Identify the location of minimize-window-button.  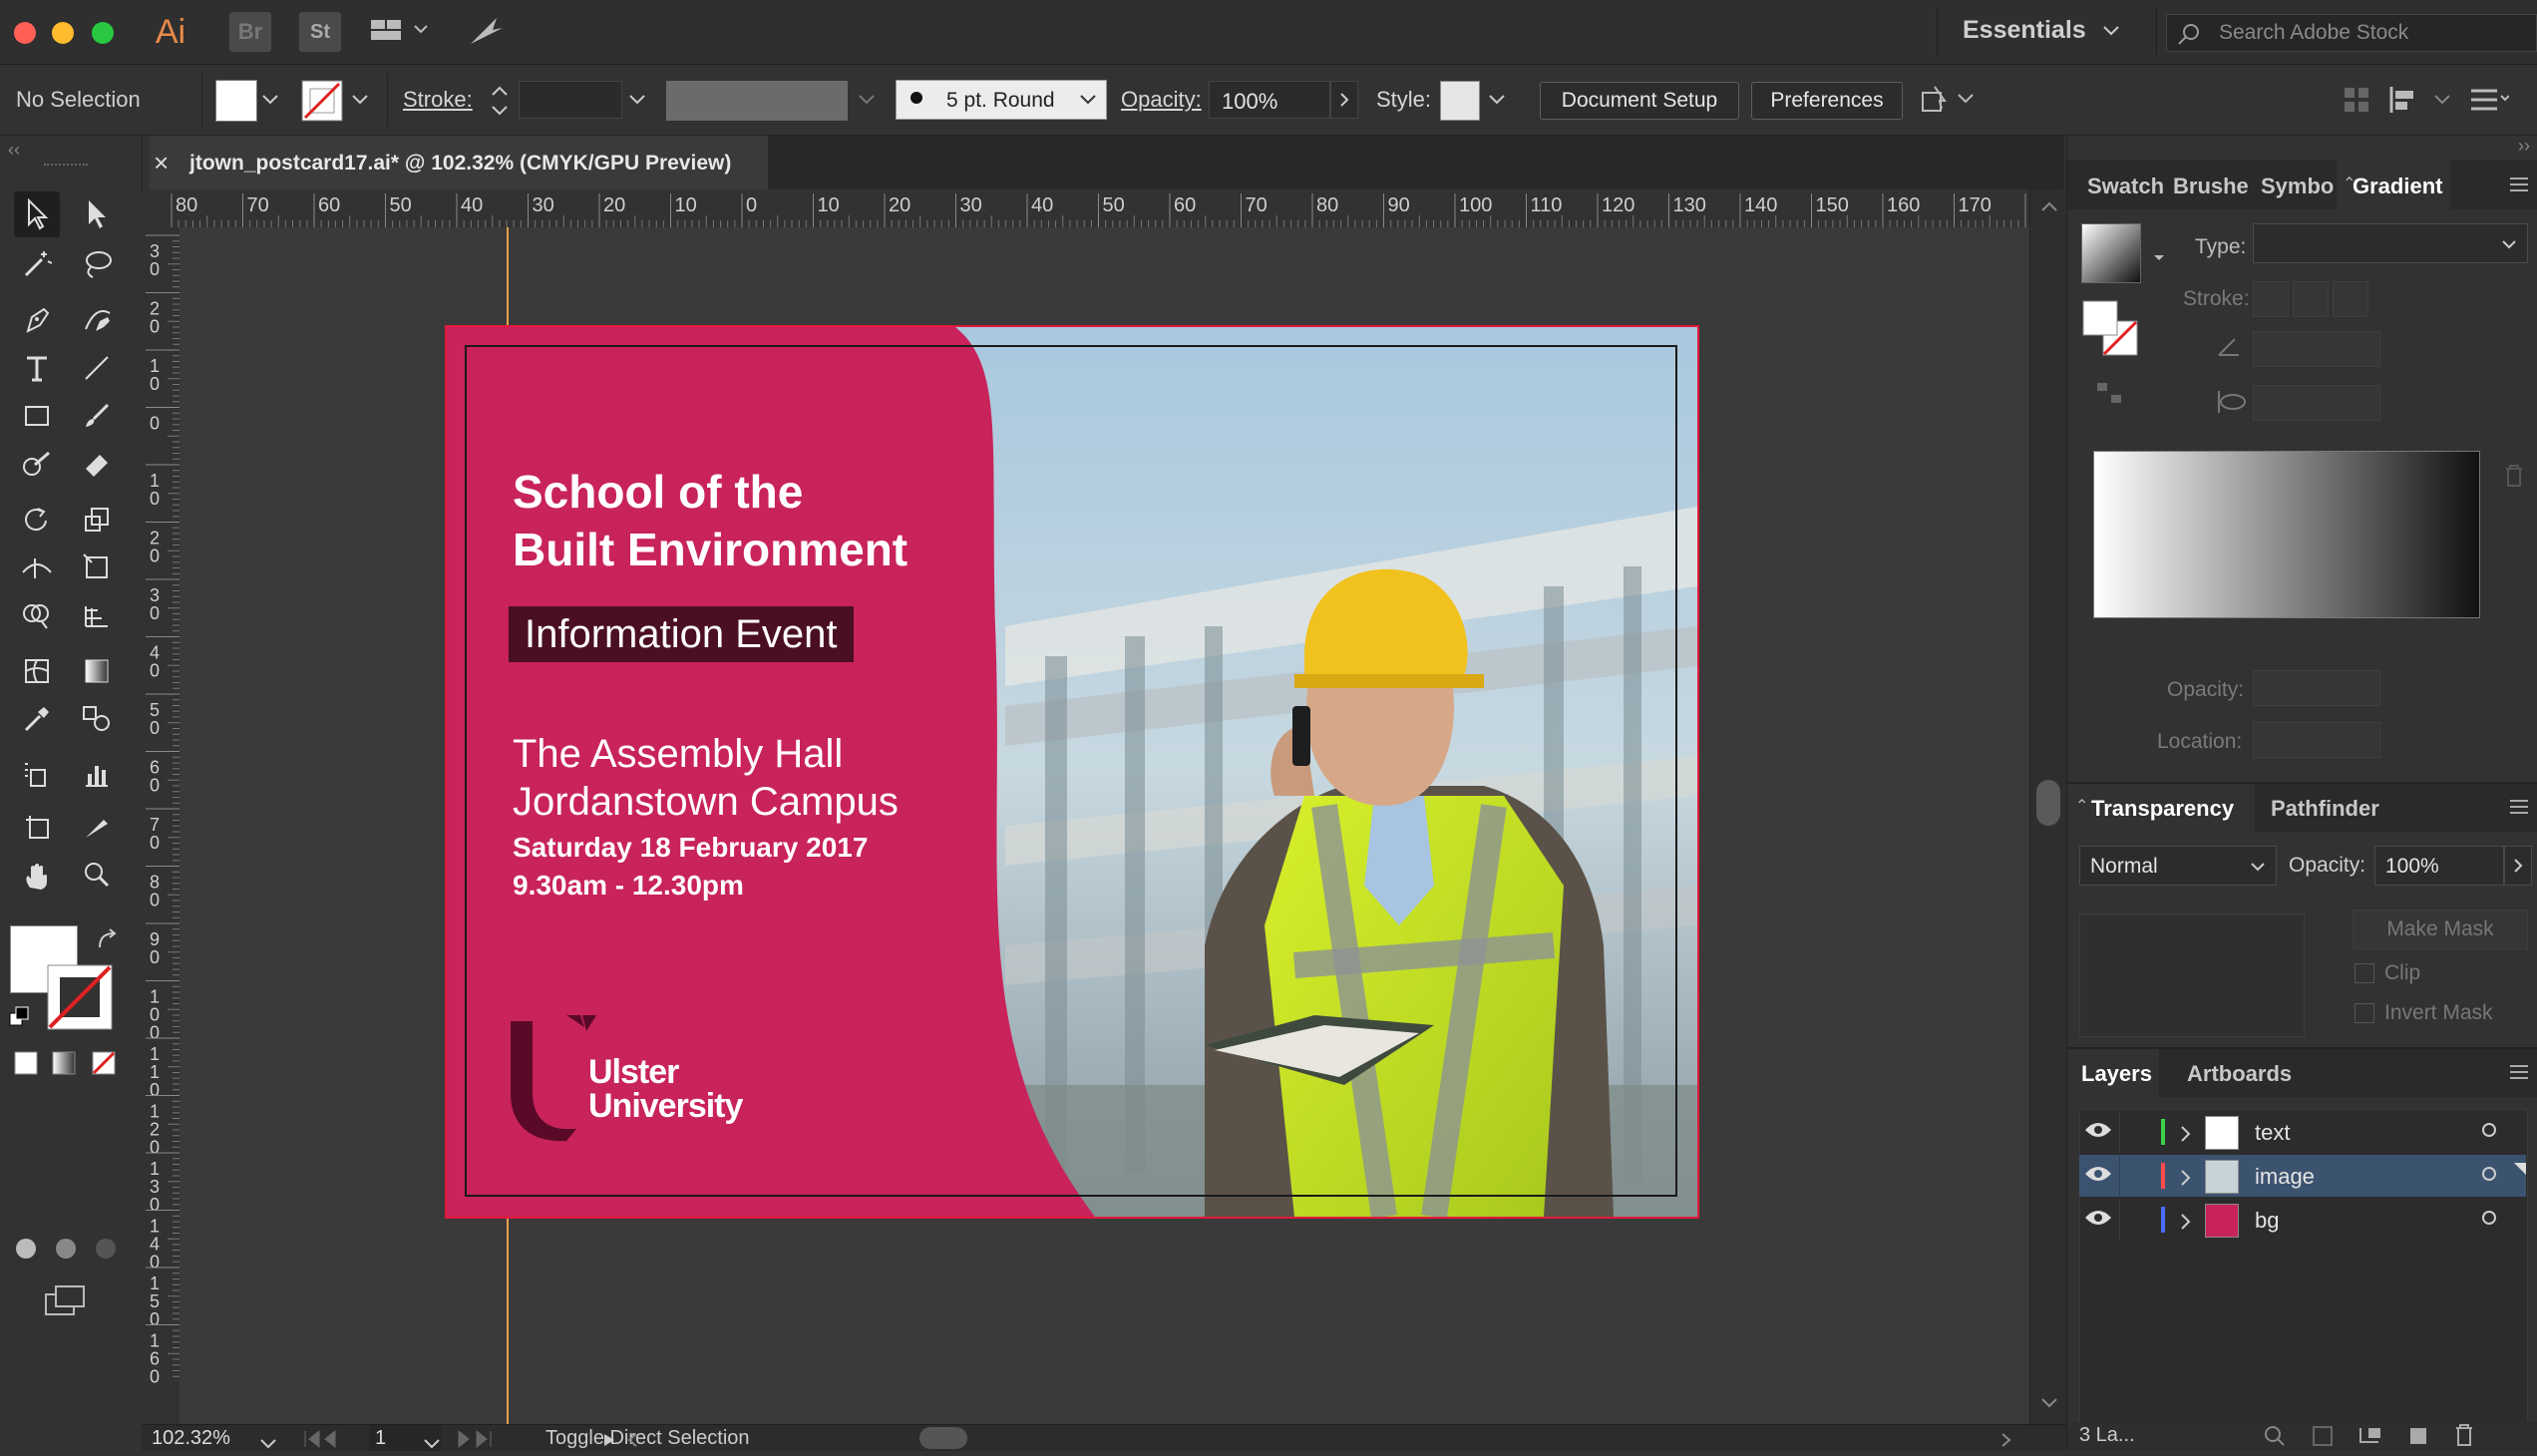
(63, 33).